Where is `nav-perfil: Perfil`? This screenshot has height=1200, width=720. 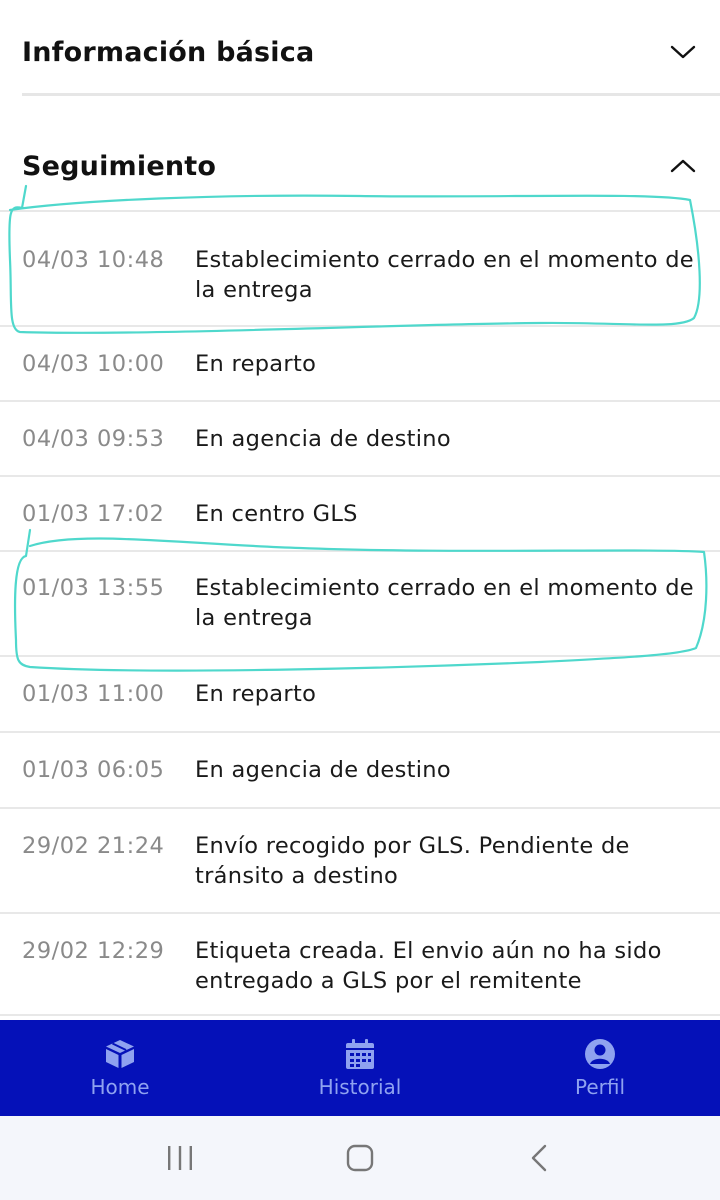 nav-perfil: Perfil is located at coordinates (600, 1068).